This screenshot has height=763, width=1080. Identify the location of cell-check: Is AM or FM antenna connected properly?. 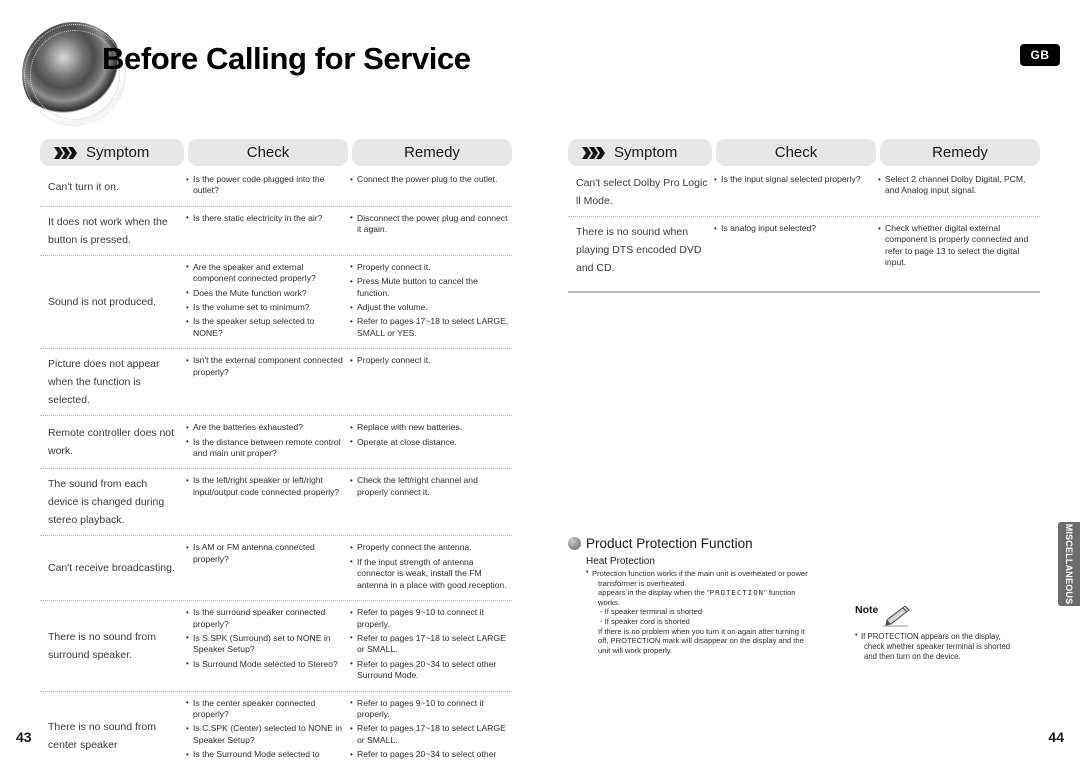
(266, 568).